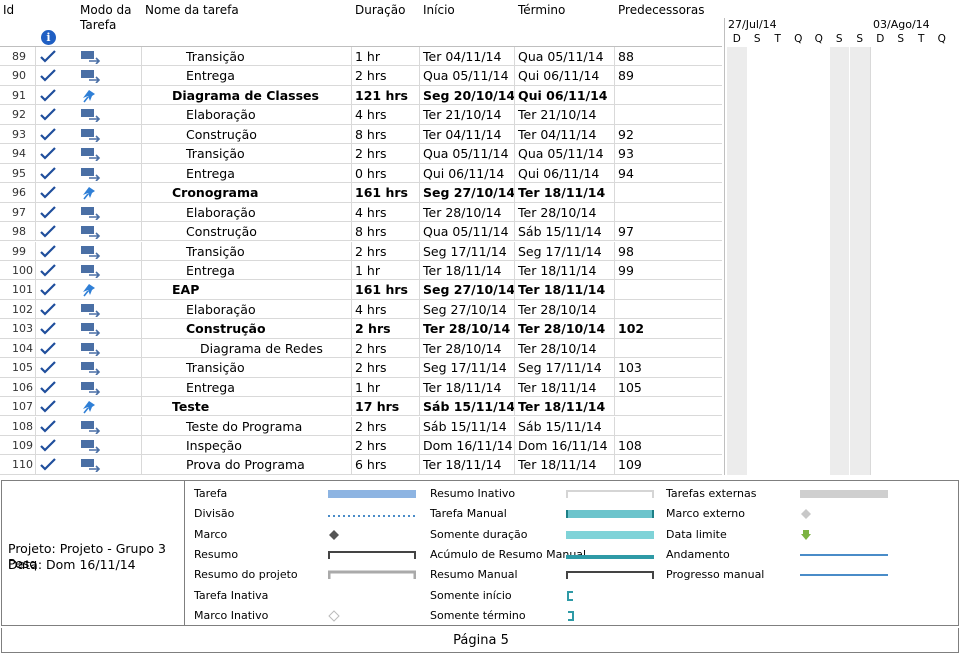  Describe the element at coordinates (668, 445) in the screenshot. I see `task-predecessors: 108` at that location.